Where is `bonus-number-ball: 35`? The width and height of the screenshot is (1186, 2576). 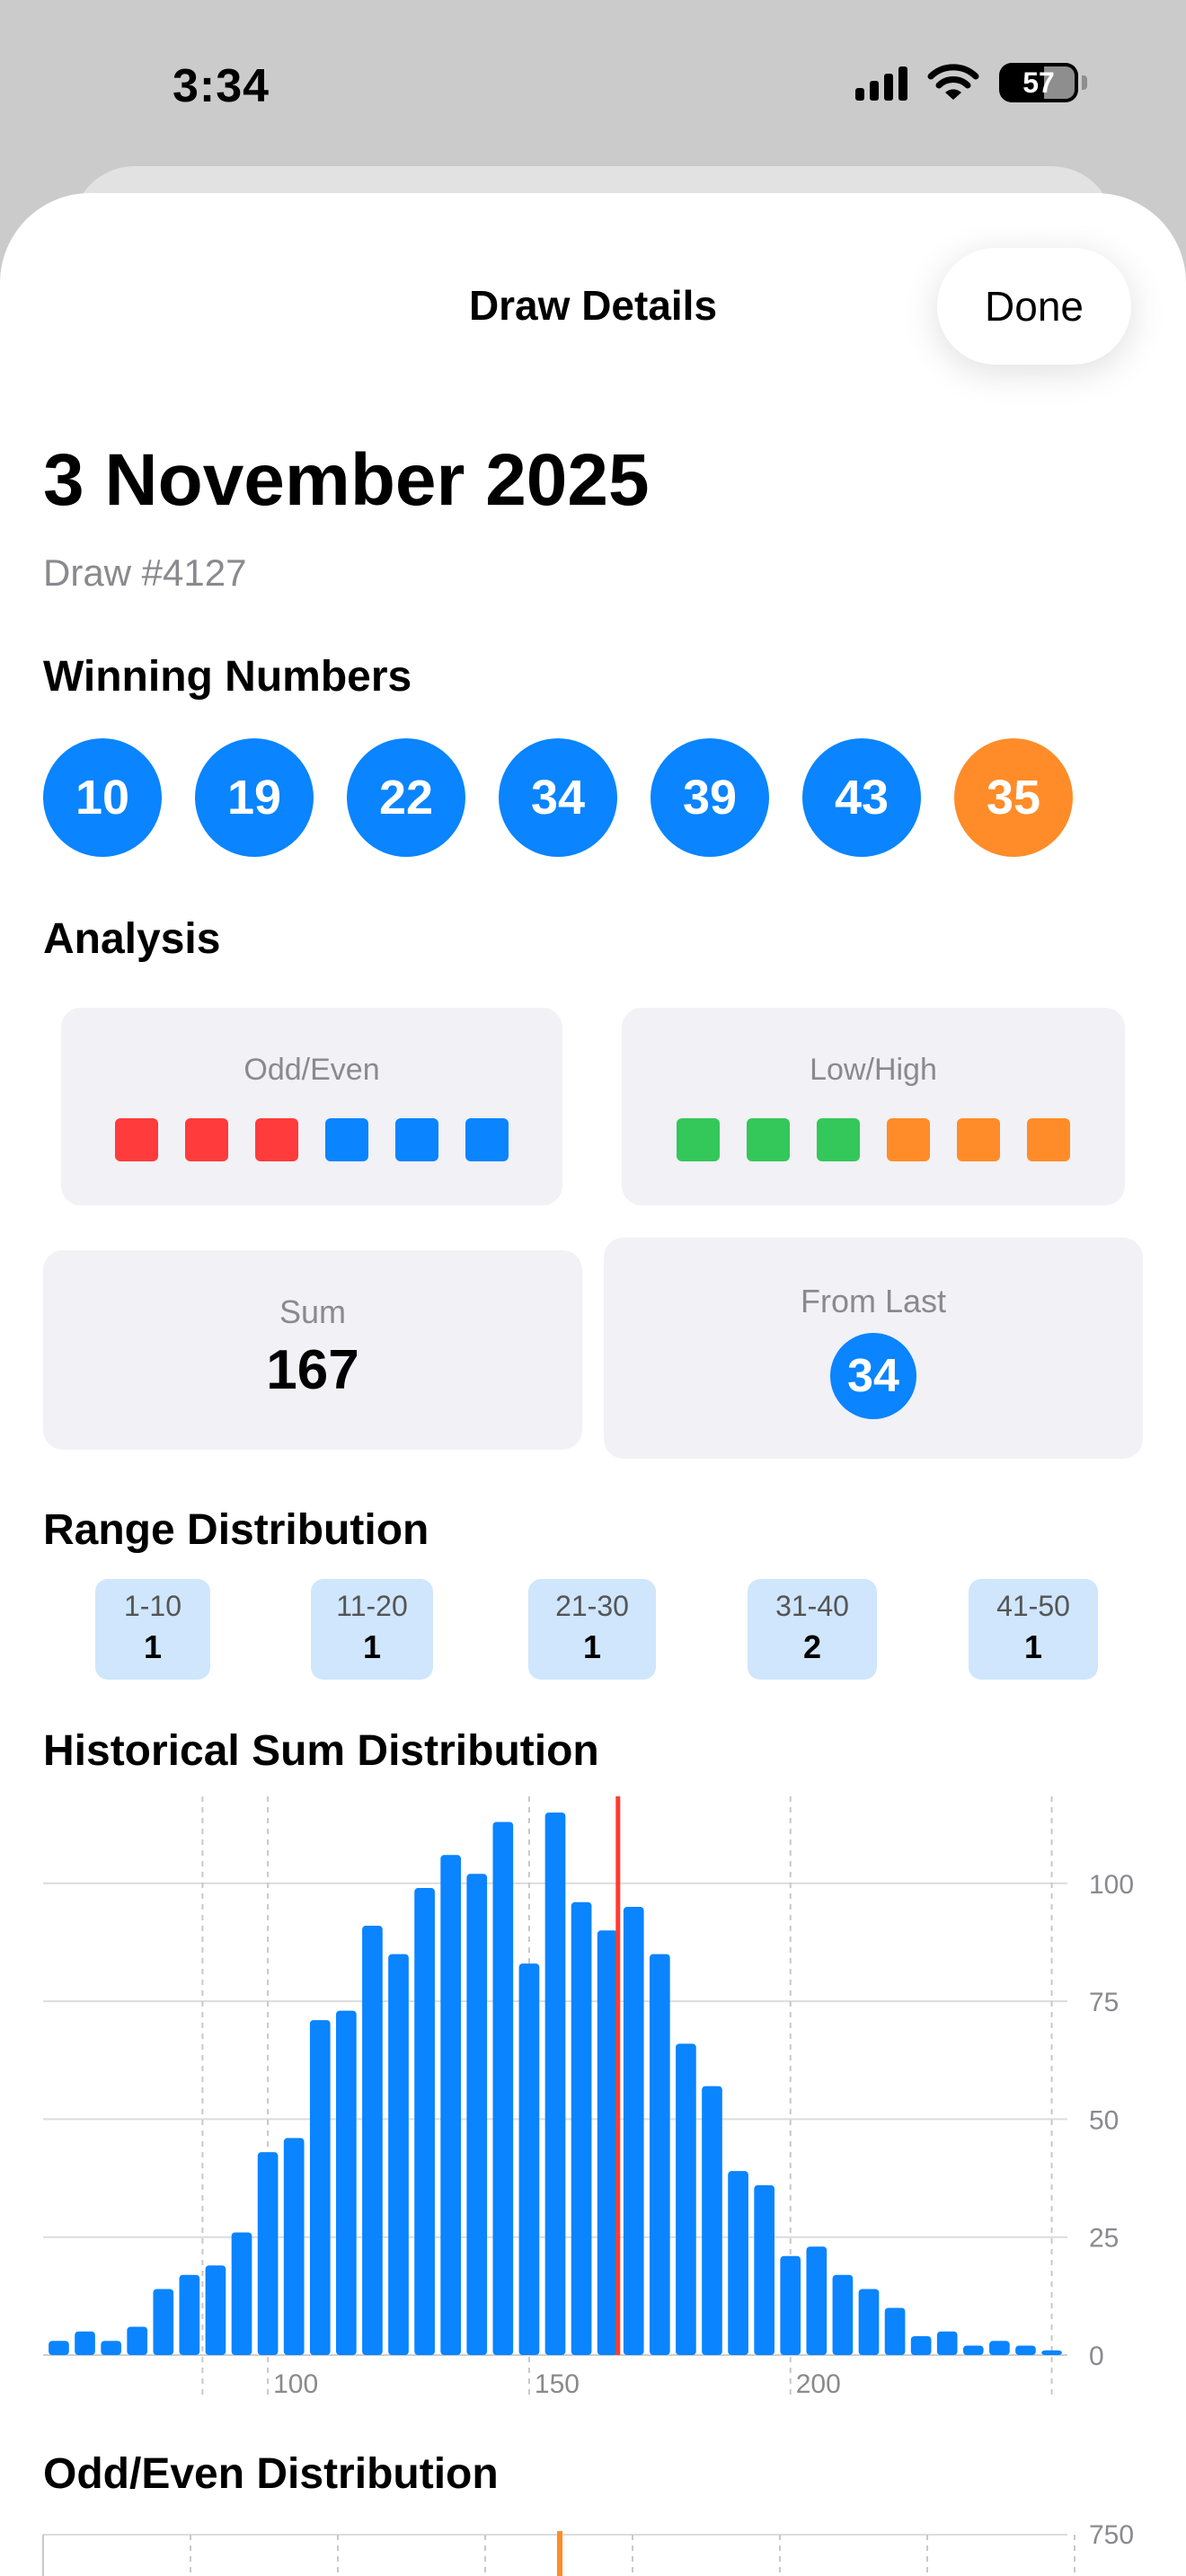 bonus-number-ball: 35 is located at coordinates (1013, 797).